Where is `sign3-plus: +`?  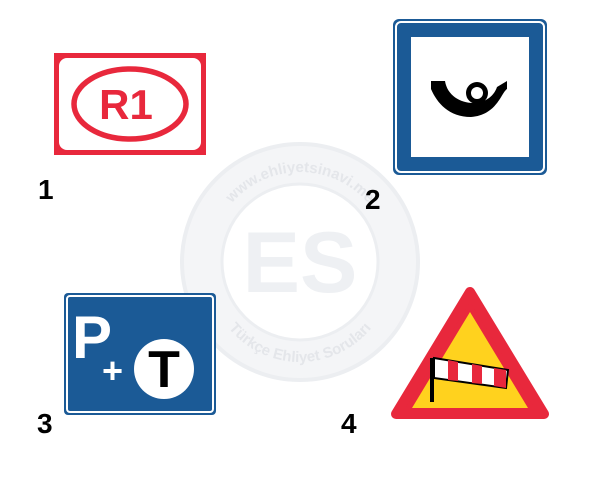
sign3-plus: + is located at coordinates (112, 370).